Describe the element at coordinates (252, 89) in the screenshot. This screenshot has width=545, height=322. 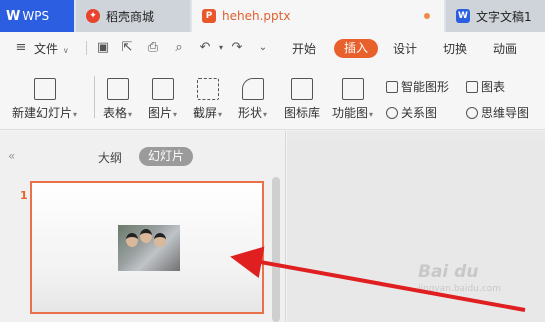
I see `shape-icon` at that location.